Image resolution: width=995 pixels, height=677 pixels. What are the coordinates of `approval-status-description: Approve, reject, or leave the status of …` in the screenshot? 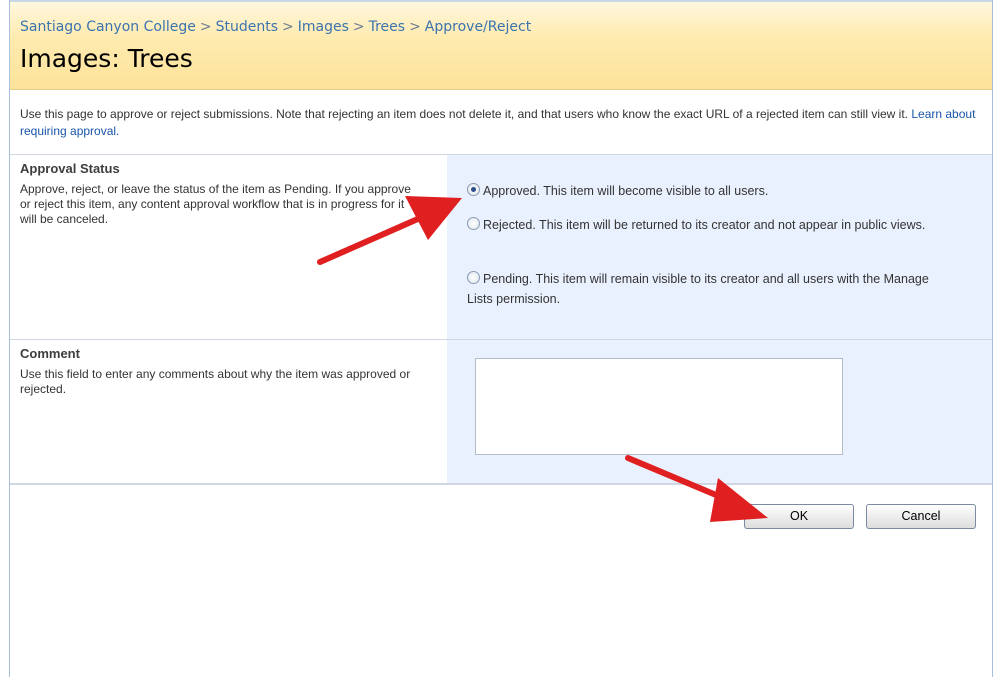 It's located at (215, 204).